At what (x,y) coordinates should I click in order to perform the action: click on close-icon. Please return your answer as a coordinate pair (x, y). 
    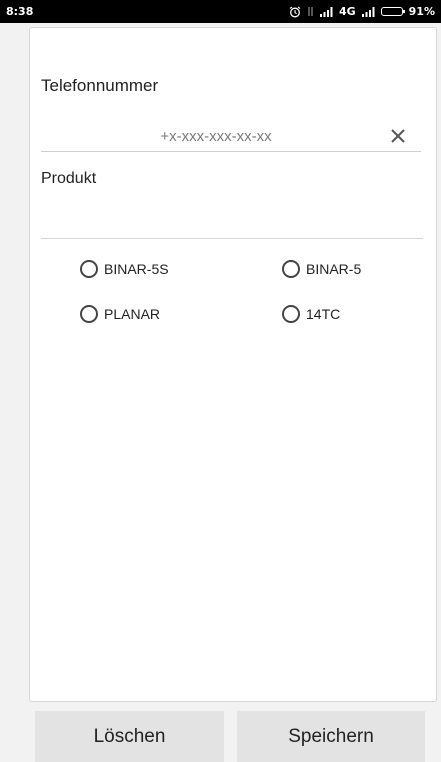
    Looking at the image, I should click on (398, 136).